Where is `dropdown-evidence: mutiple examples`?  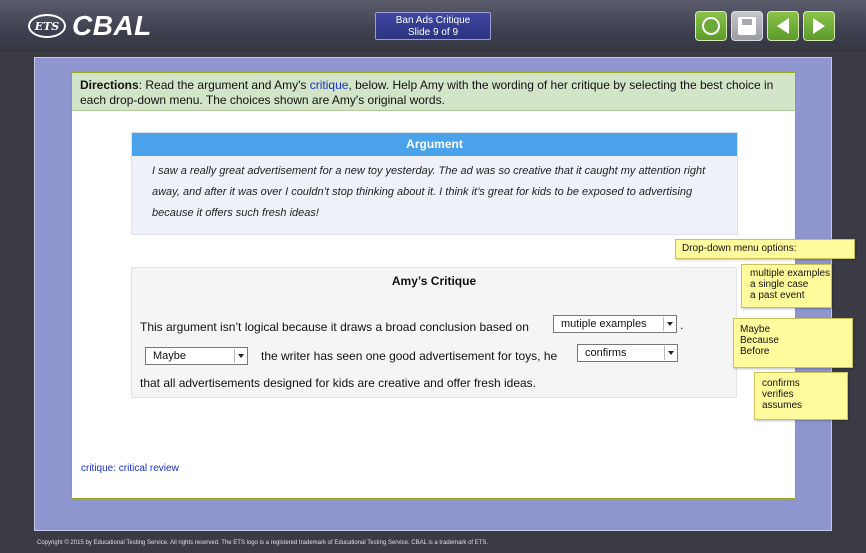 dropdown-evidence: mutiple examples is located at coordinates (615, 324).